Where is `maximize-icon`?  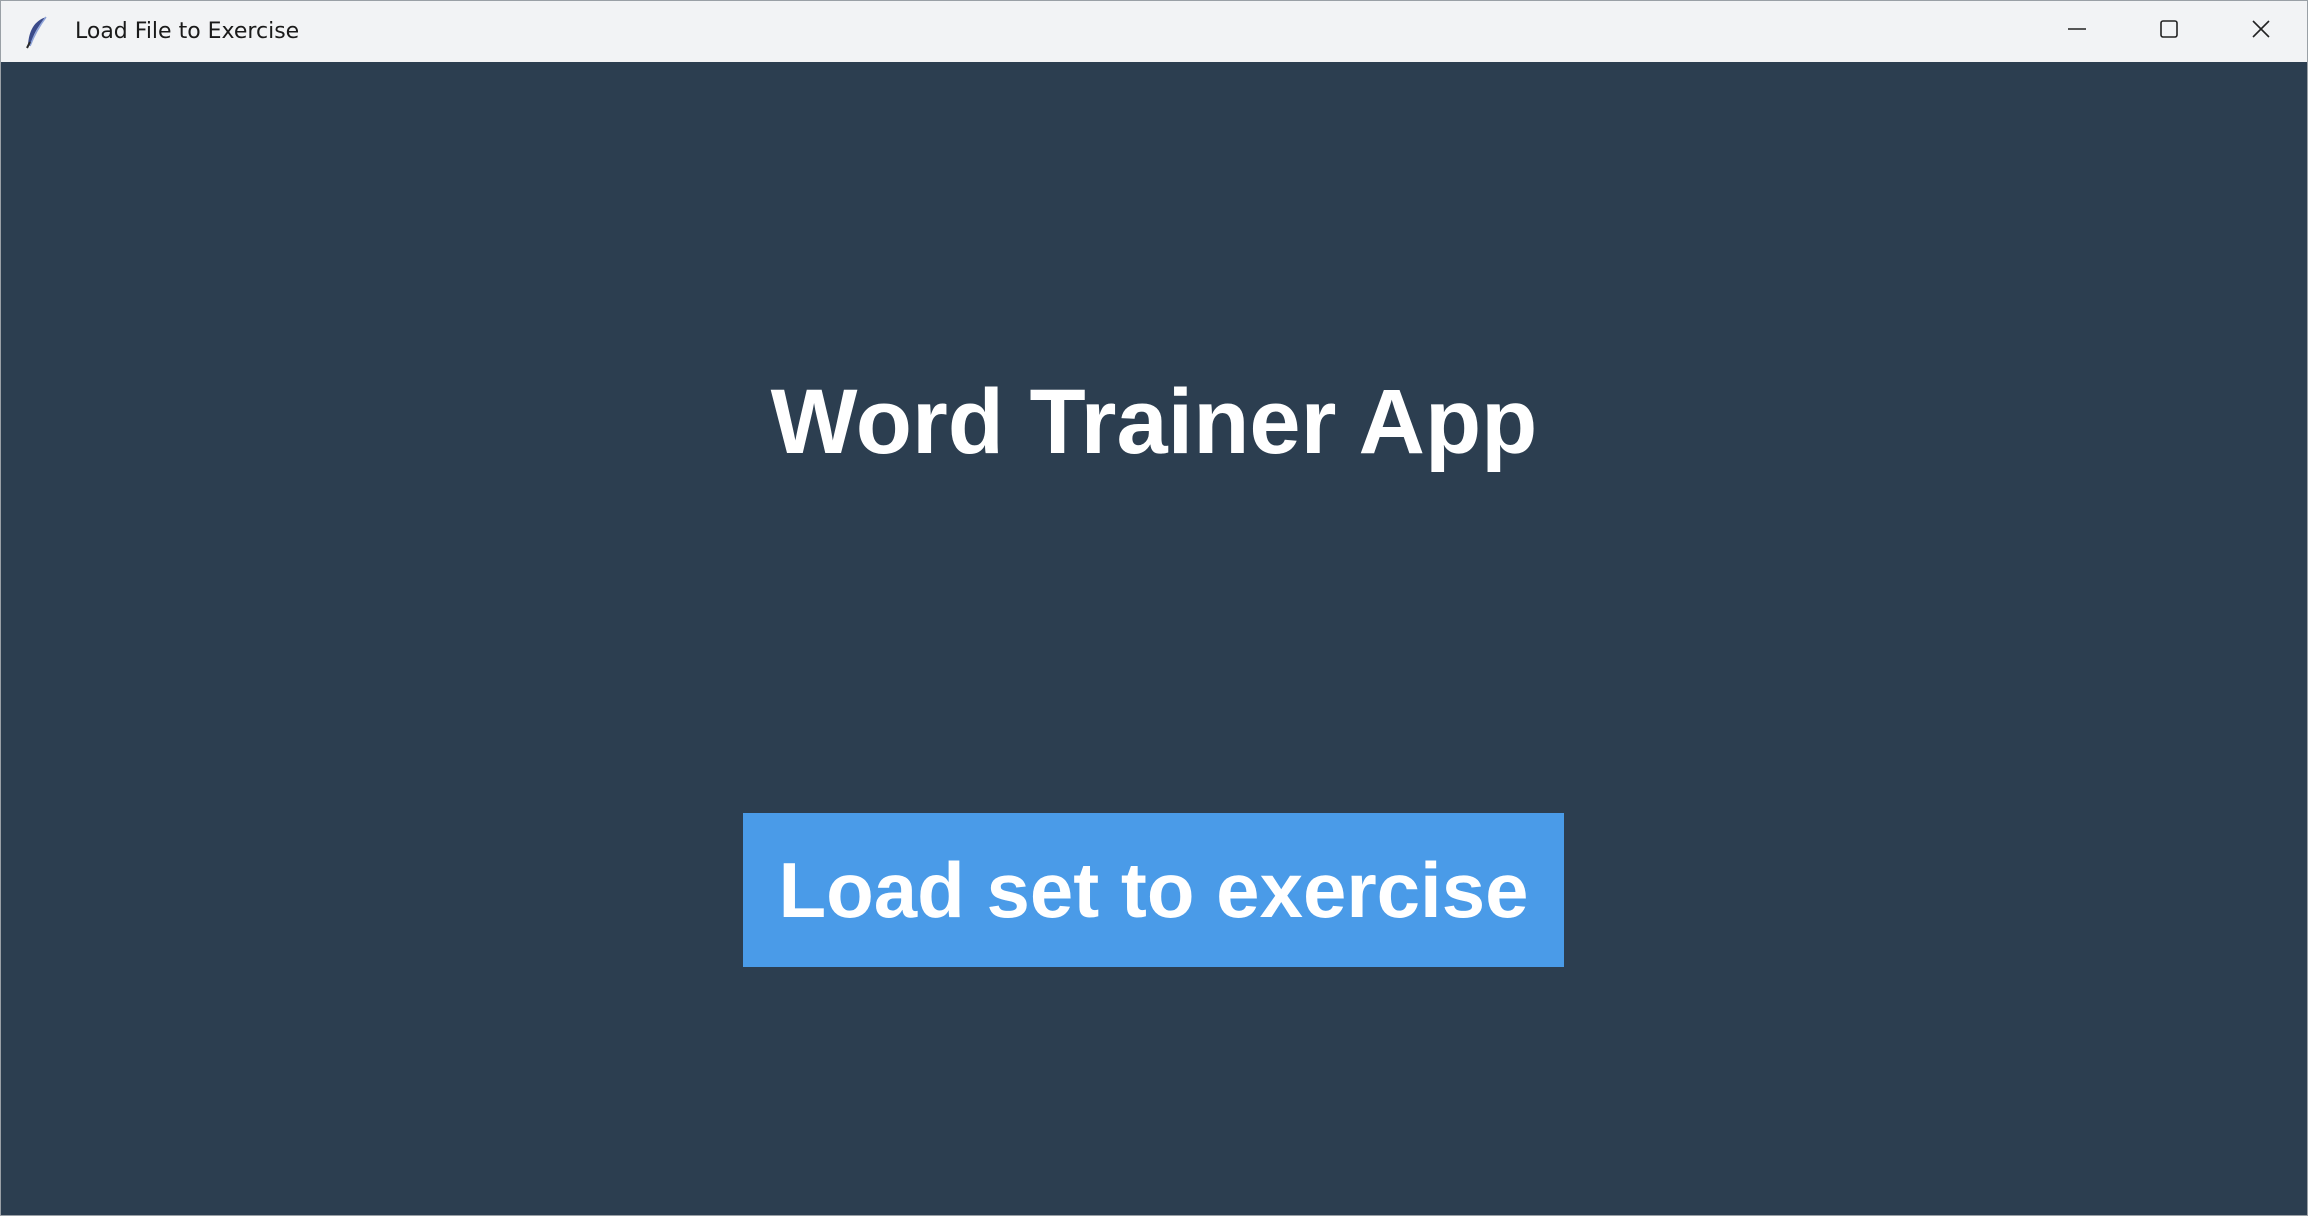
maximize-icon is located at coordinates (2169, 31).